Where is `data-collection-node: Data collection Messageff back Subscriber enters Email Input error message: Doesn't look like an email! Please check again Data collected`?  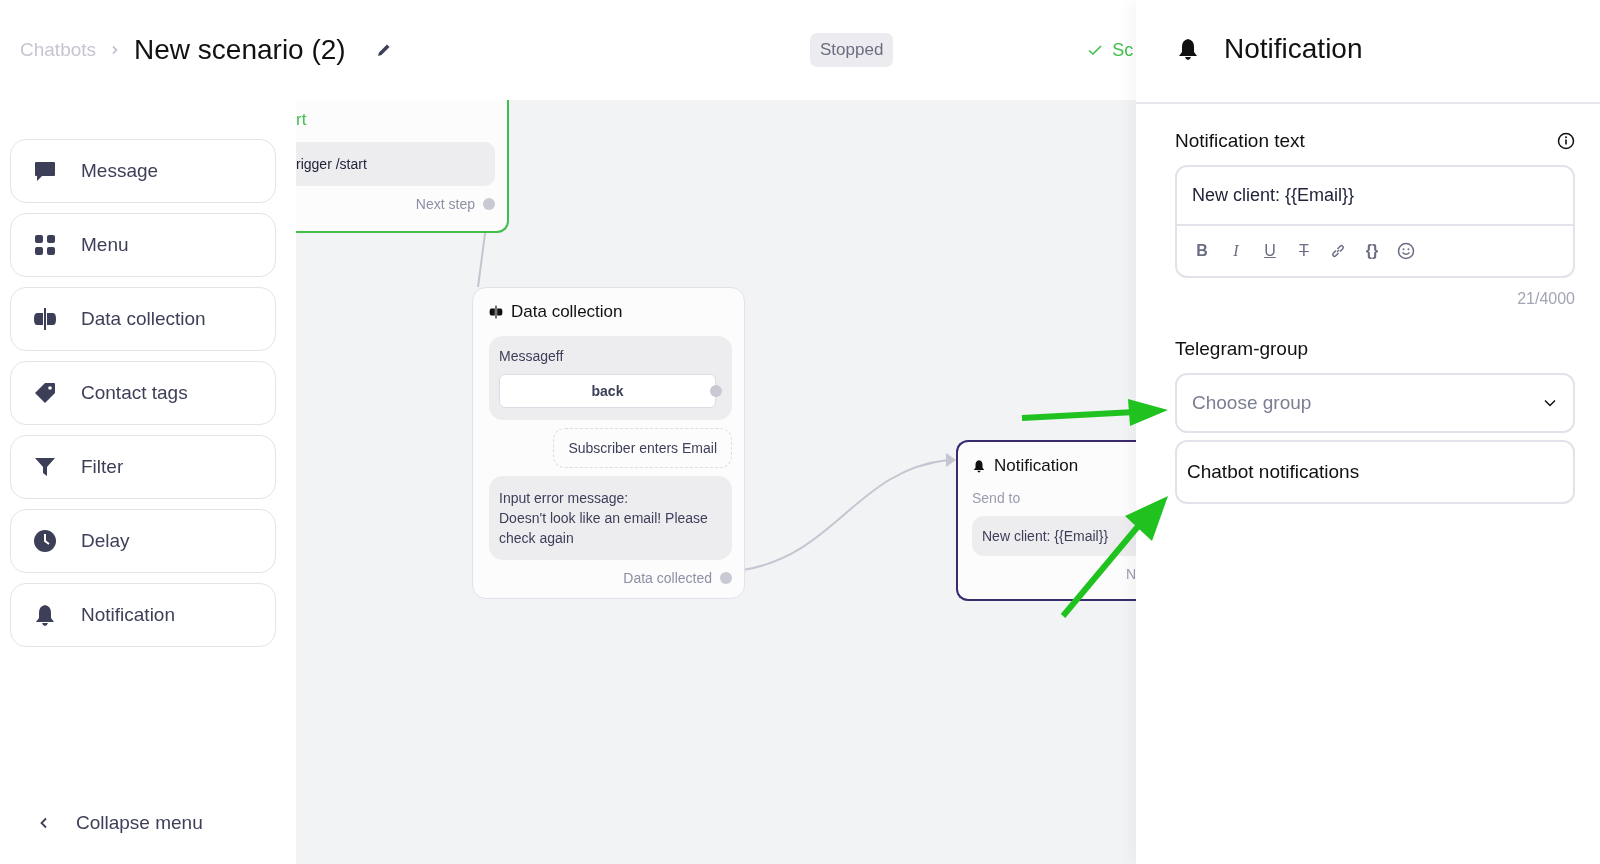 data-collection-node: Data collection Messageff back Subscriber enters Email Input error message: Doesn't look like an email! Please check again Data collected is located at coordinates (608, 443).